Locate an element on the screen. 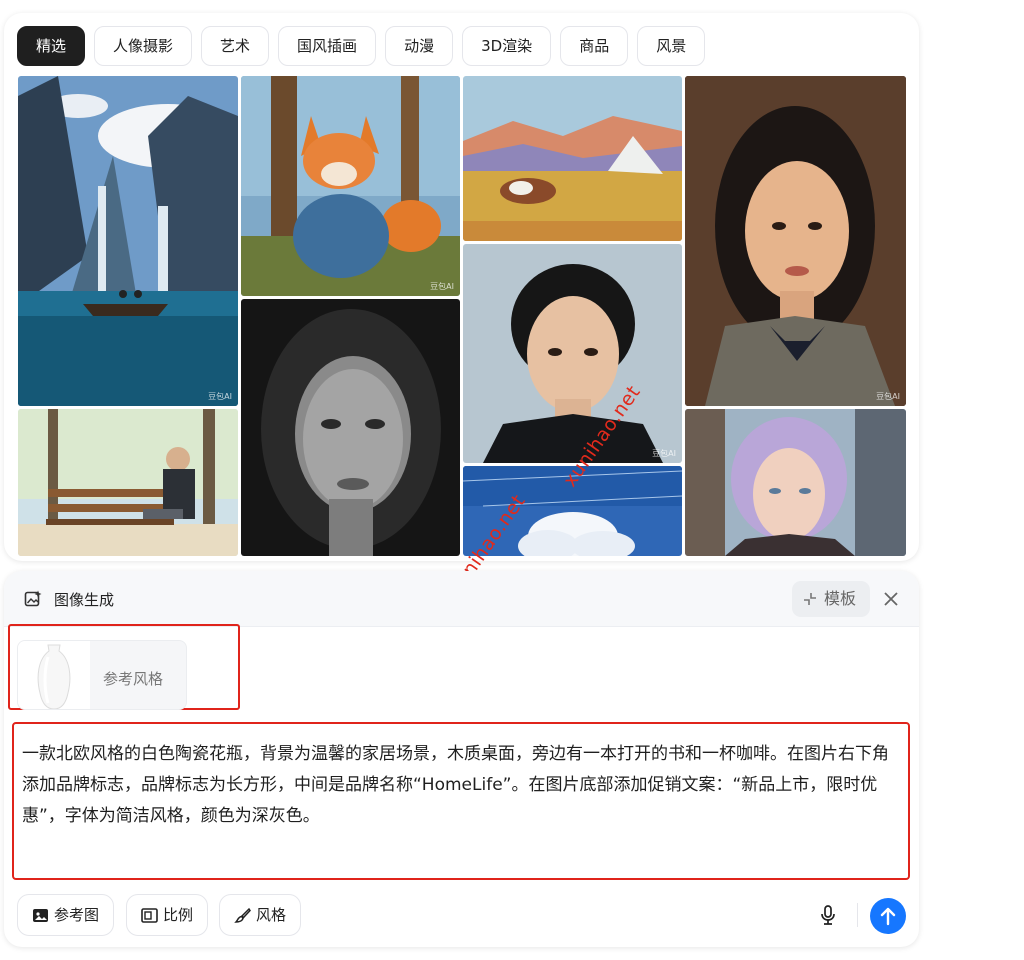 The height and width of the screenshot is (960, 1024). aspect-ratio-button: 比例 is located at coordinates (167, 915).